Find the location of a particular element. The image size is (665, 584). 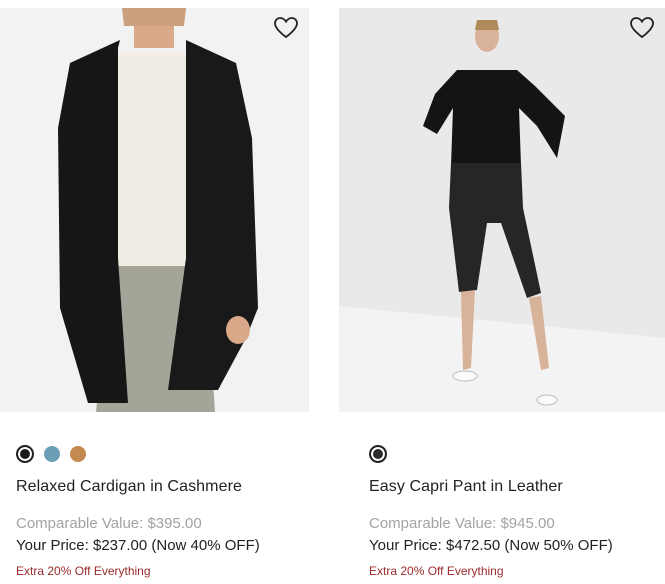

color-swatch-camel is located at coordinates (78, 454).